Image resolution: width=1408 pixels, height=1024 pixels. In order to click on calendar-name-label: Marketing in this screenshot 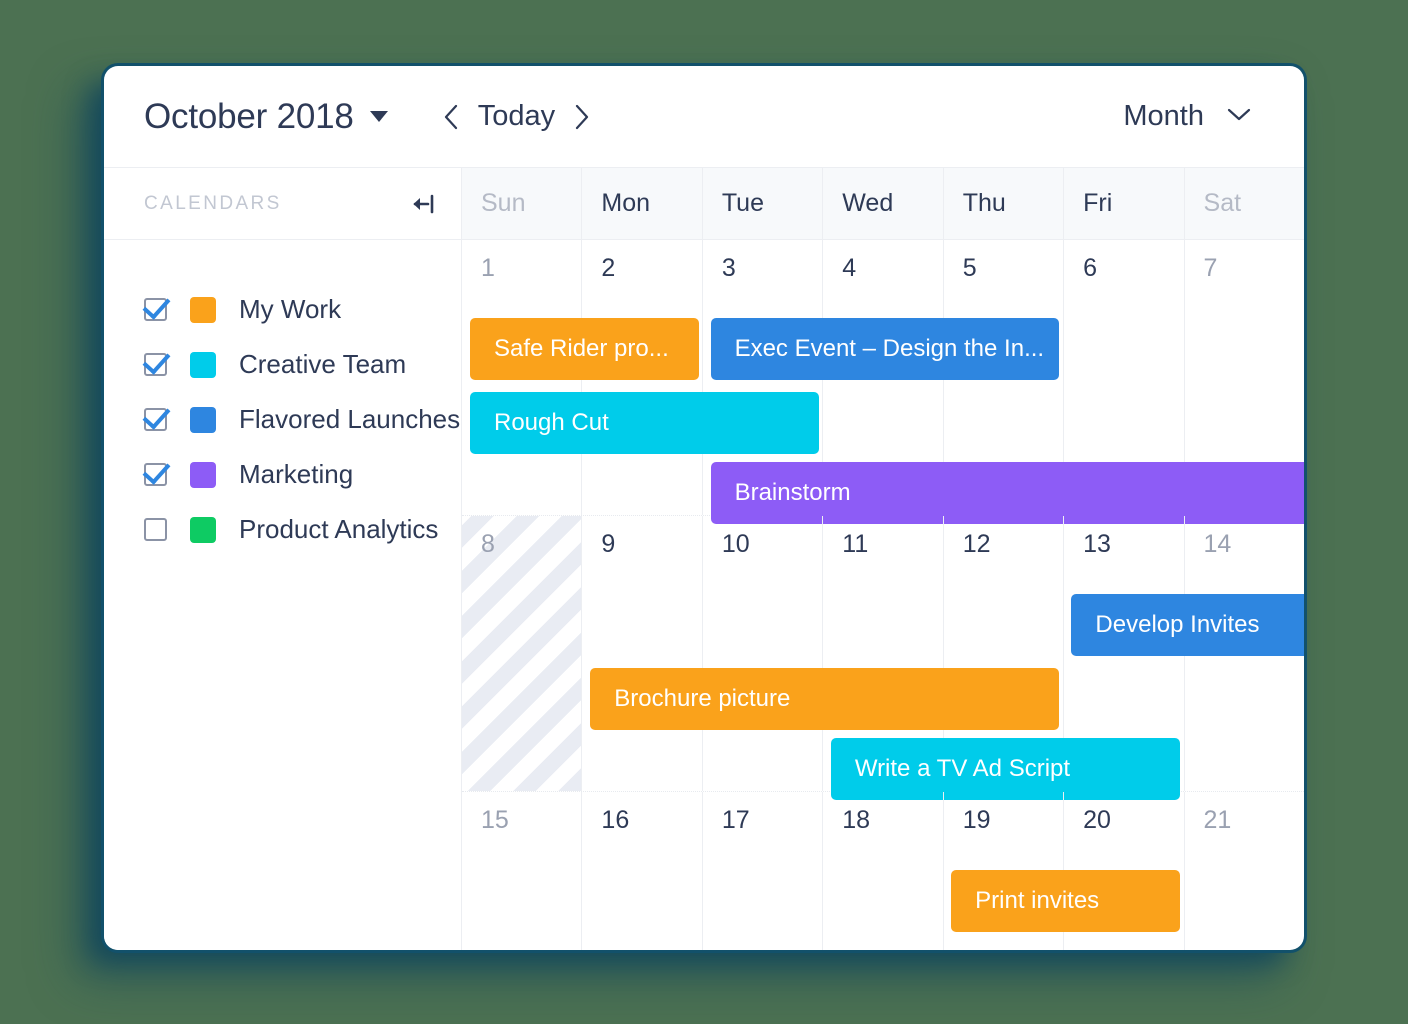, I will do `click(296, 474)`.